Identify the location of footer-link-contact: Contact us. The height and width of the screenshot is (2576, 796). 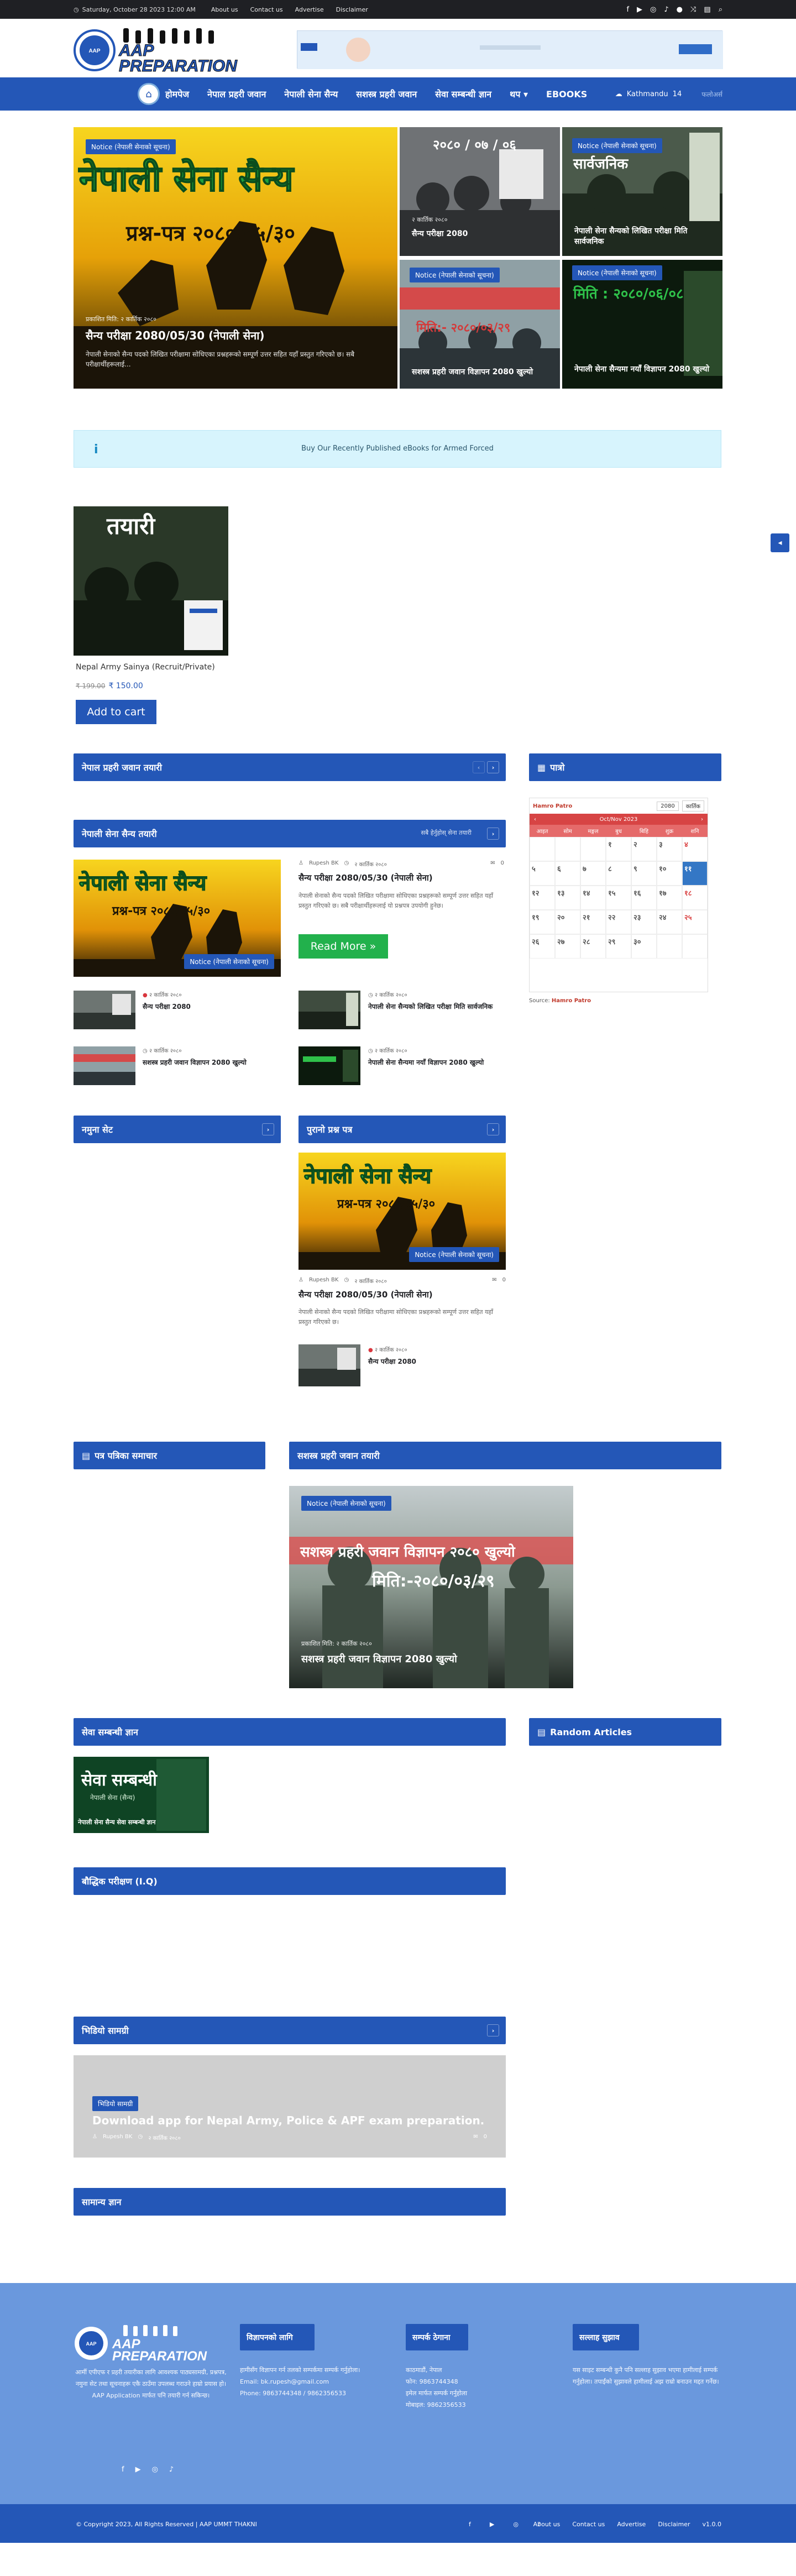
(588, 2524).